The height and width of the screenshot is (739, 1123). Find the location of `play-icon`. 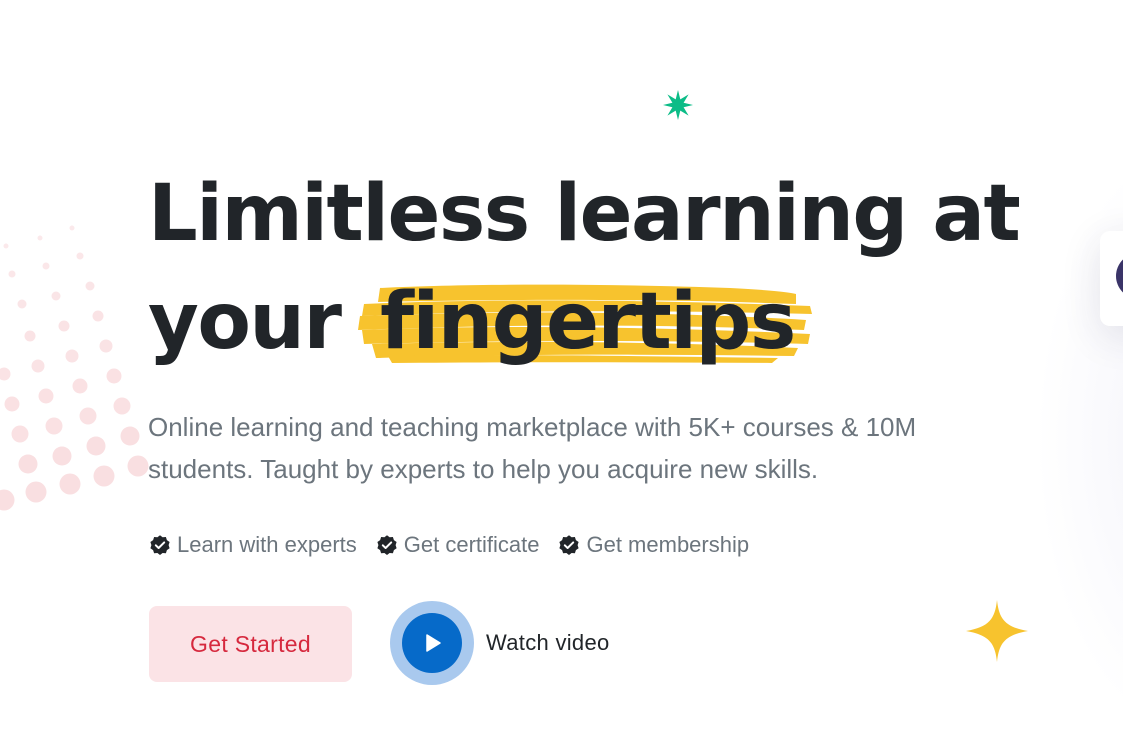

play-icon is located at coordinates (433, 643).